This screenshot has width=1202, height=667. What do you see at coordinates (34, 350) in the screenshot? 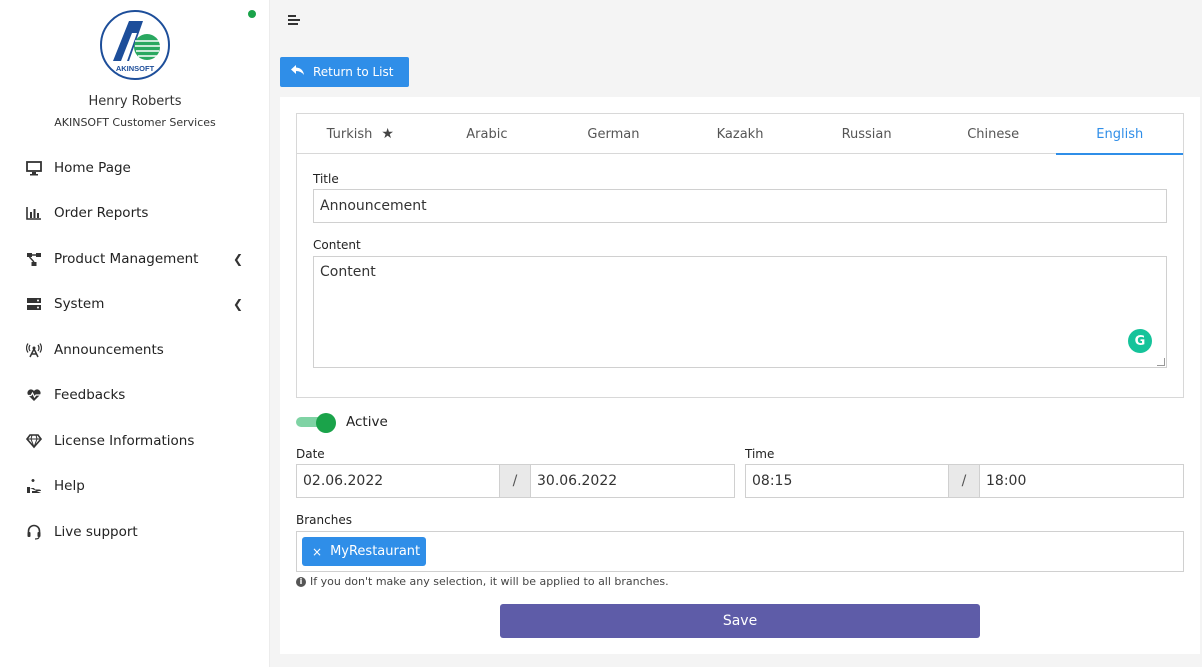
I see `broadcast-icon` at bounding box center [34, 350].